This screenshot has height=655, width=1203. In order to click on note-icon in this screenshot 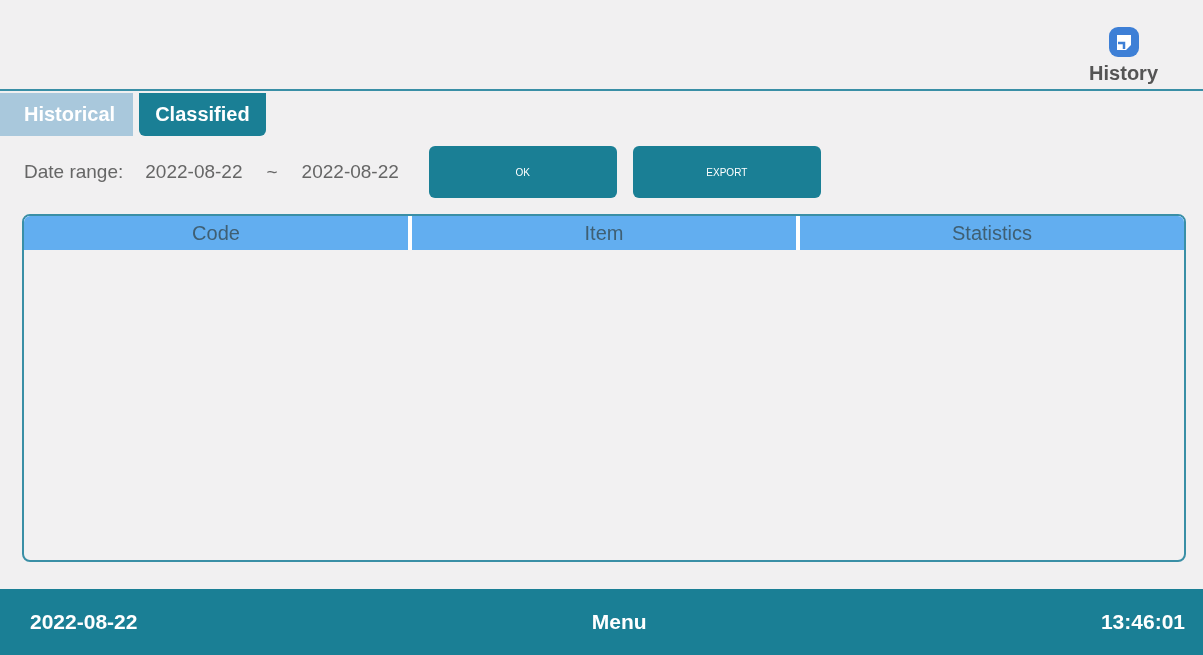, I will do `click(1123, 42)`.